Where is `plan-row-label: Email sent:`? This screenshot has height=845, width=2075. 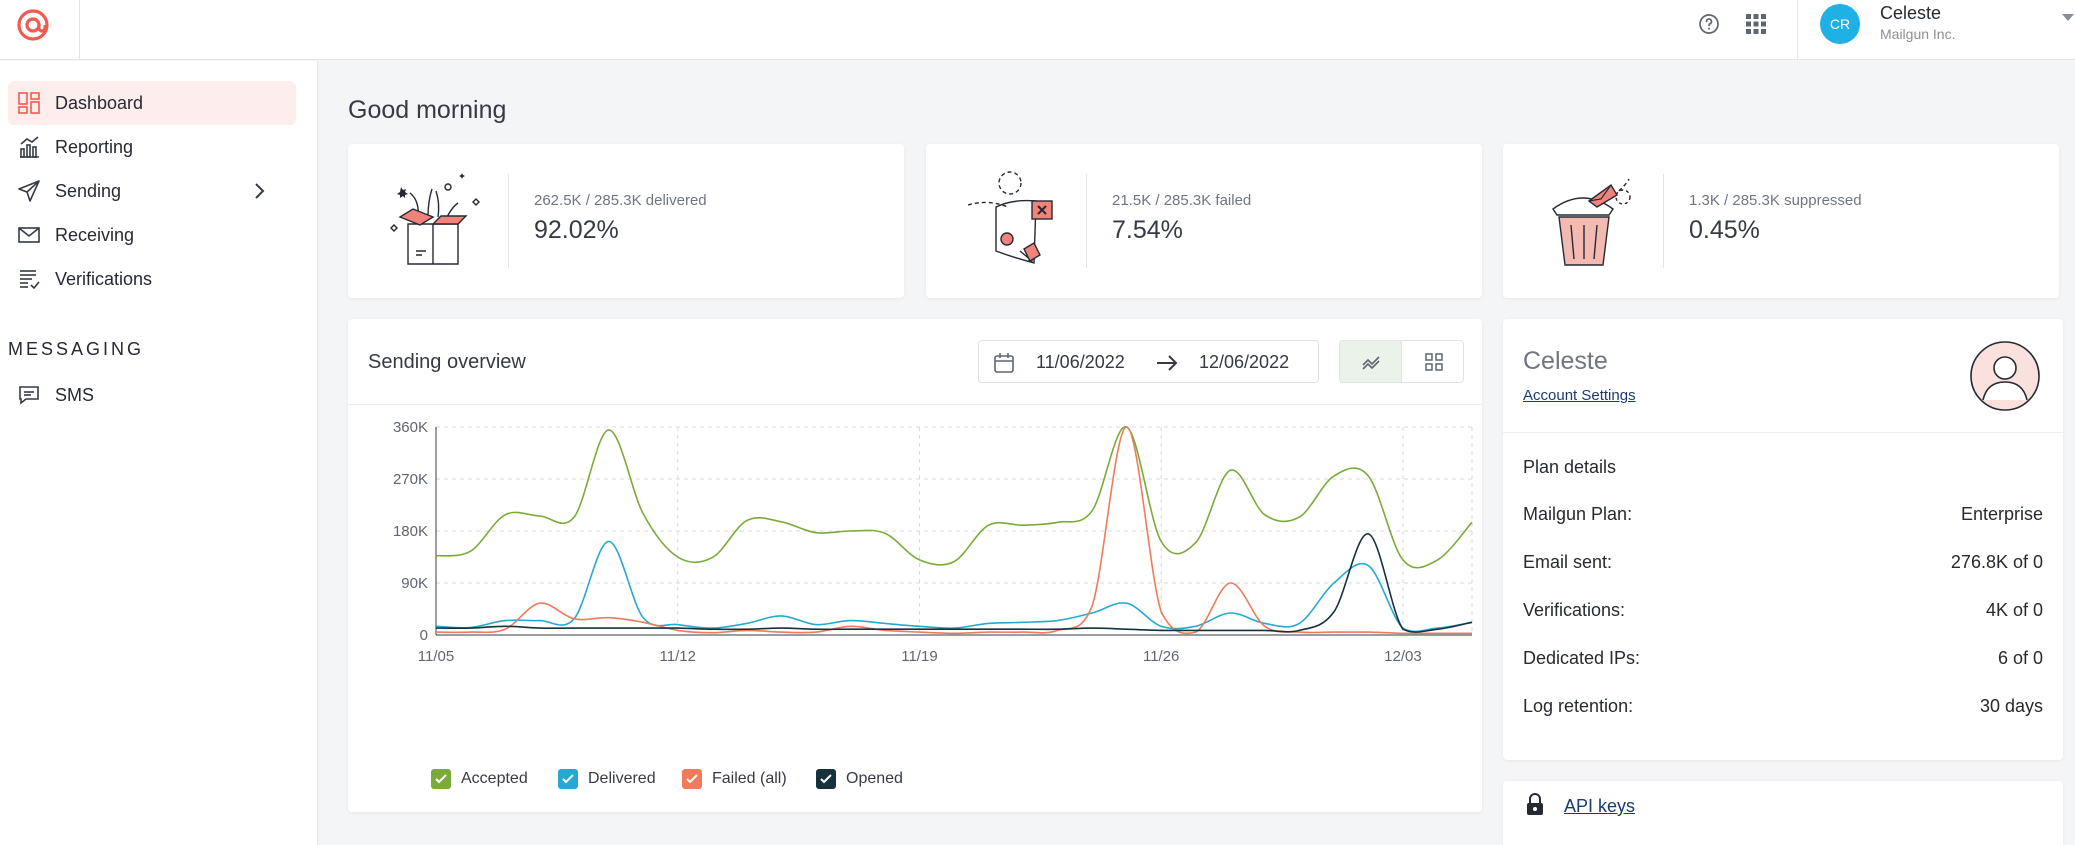 plan-row-label: Email sent: is located at coordinates (1568, 562).